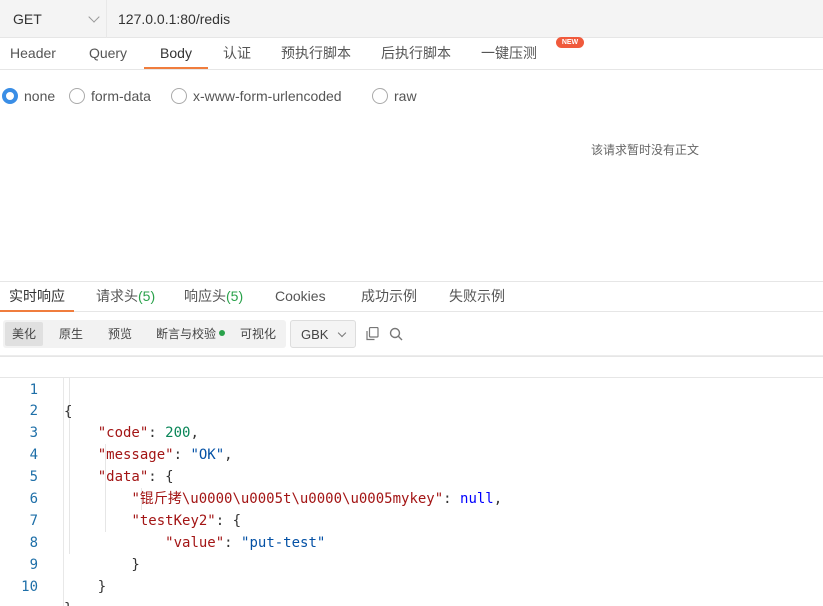  What do you see at coordinates (411, 409) in the screenshot?
I see `code-line: 2 "code": 200,` at bounding box center [411, 409].